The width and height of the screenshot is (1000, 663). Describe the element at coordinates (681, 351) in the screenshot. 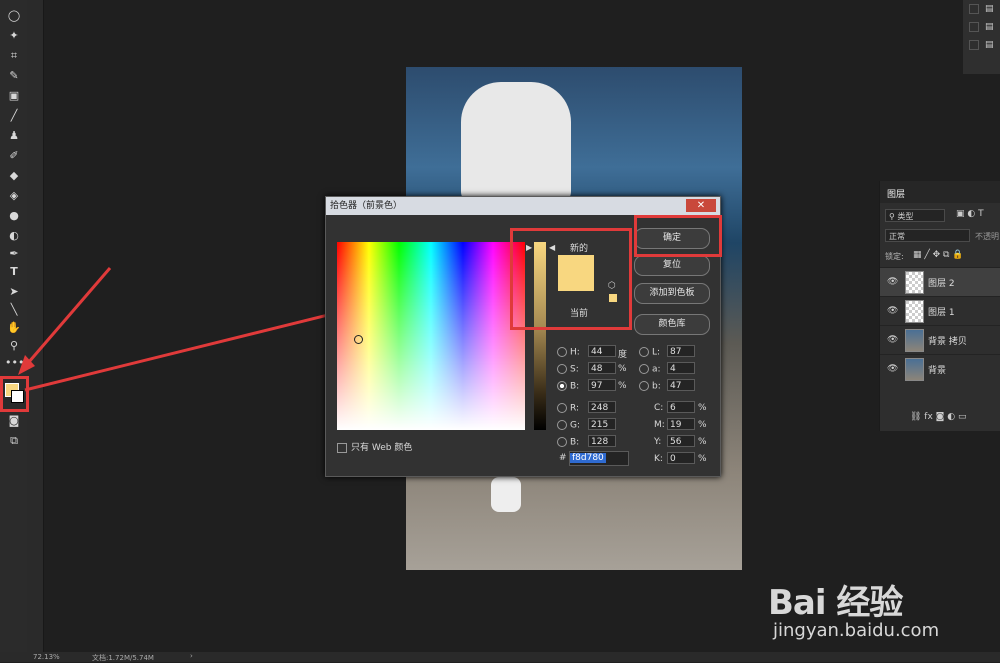

I see `l-field: 87` at that location.